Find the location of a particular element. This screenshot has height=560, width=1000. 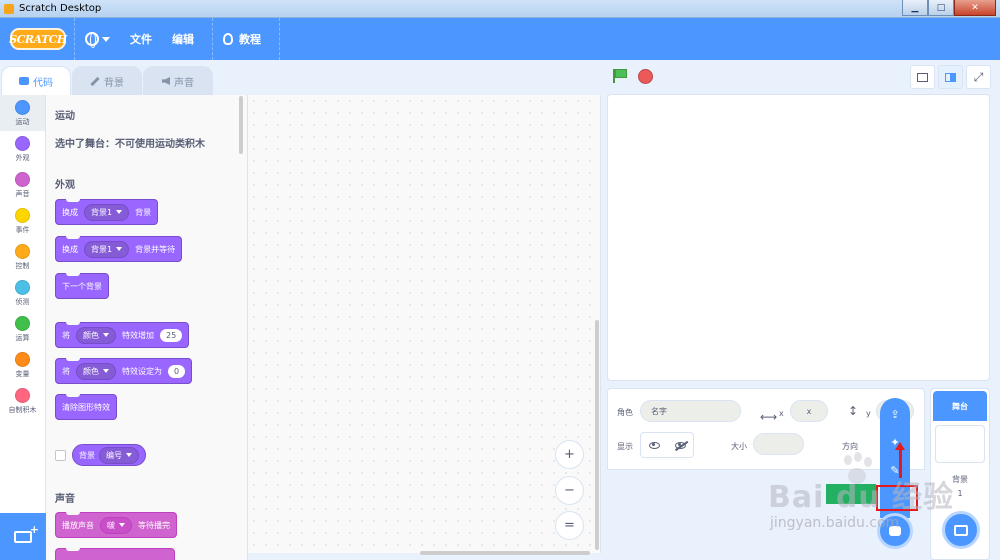

category-operators: 运算 is located at coordinates (22, 329).